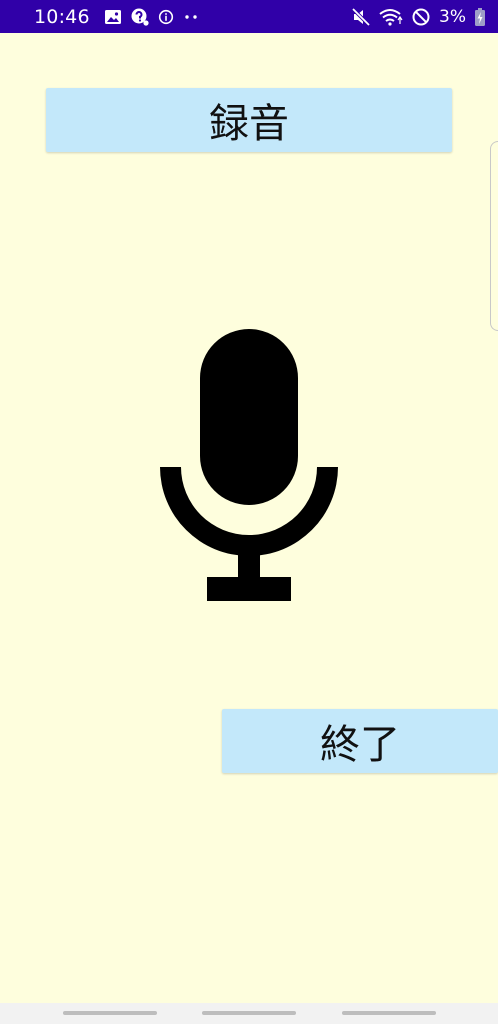 The width and height of the screenshot is (498, 1024). Describe the element at coordinates (389, 1013) in the screenshot. I see `nav-back-pill` at that location.